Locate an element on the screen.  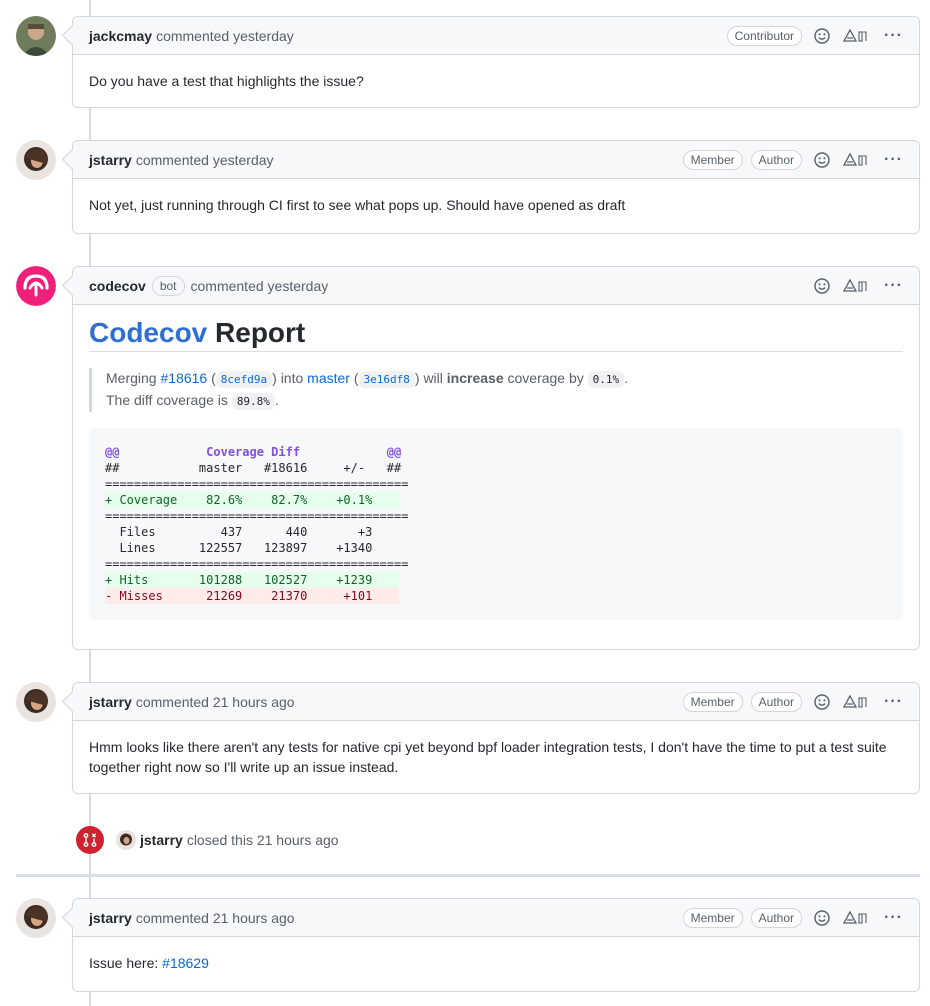
timeline-divider is located at coordinates (468, 875).